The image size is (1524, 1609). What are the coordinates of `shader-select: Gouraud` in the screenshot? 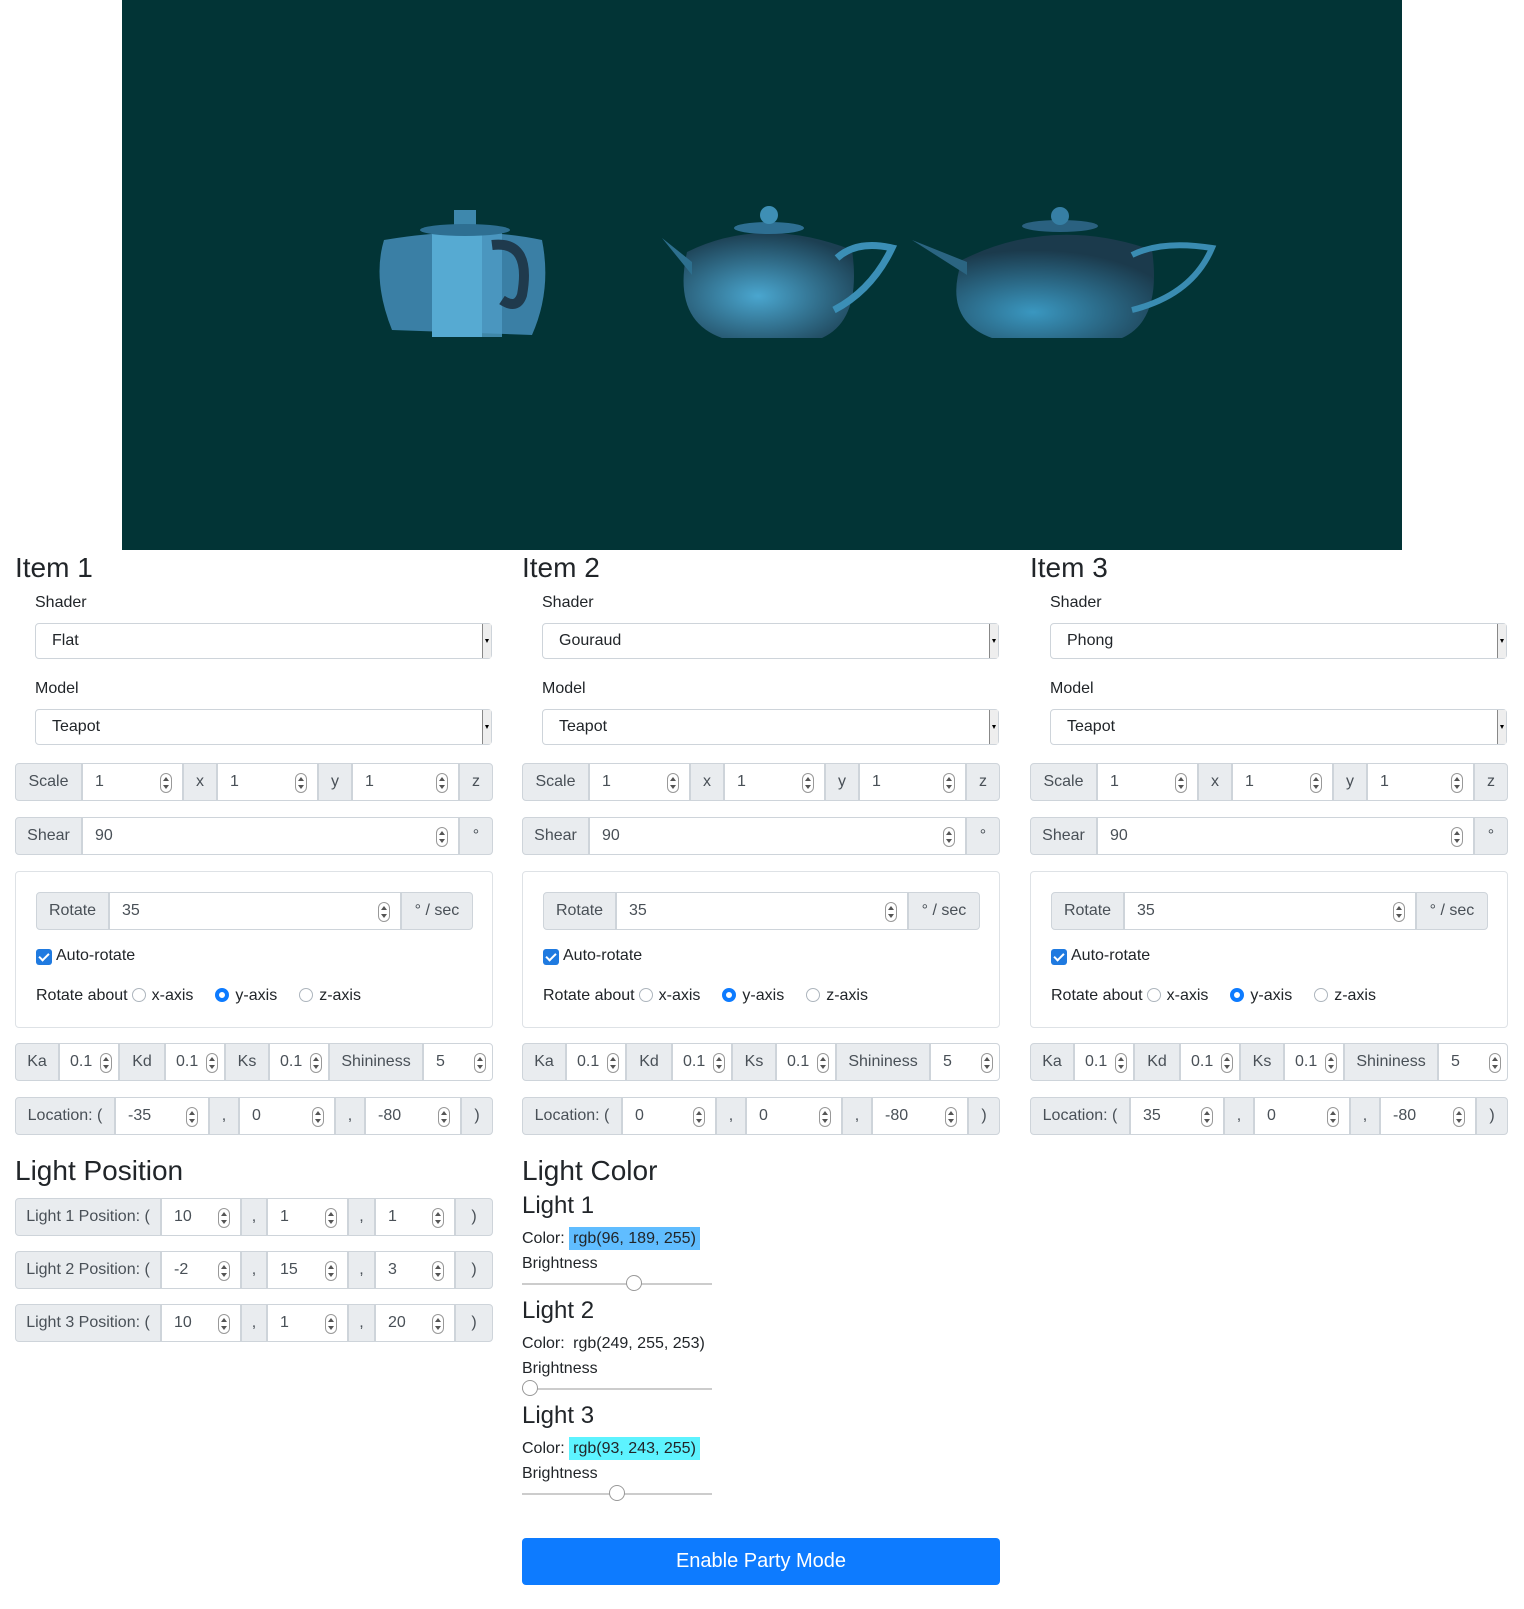 It's located at (770, 641).